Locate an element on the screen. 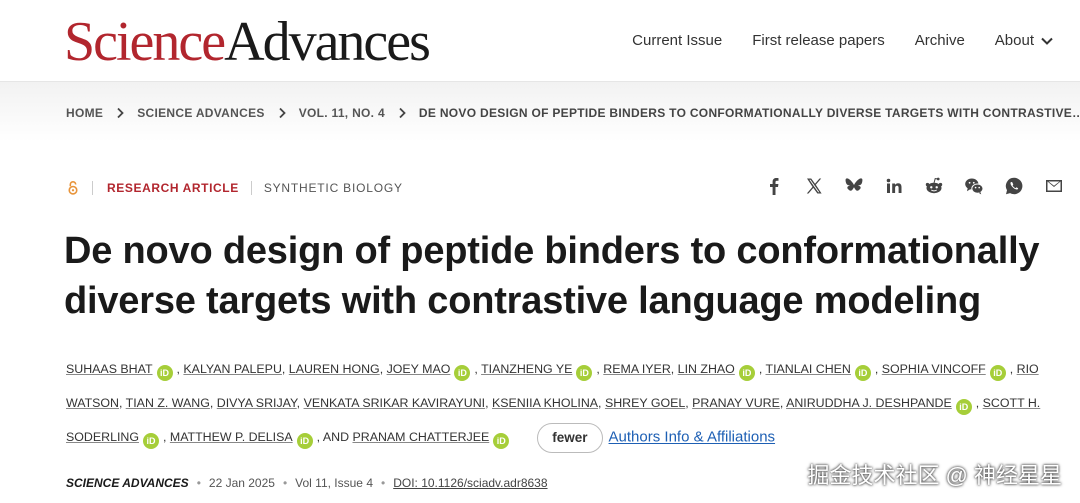 This screenshot has width=1080, height=503. article-meta: RESEARCH ARTICLE SYNTHETIC BIOLOGY is located at coordinates (234, 188).